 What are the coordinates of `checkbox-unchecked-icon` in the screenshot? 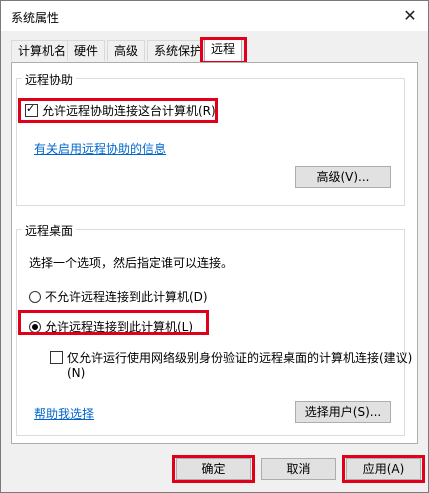 It's located at (56, 357).